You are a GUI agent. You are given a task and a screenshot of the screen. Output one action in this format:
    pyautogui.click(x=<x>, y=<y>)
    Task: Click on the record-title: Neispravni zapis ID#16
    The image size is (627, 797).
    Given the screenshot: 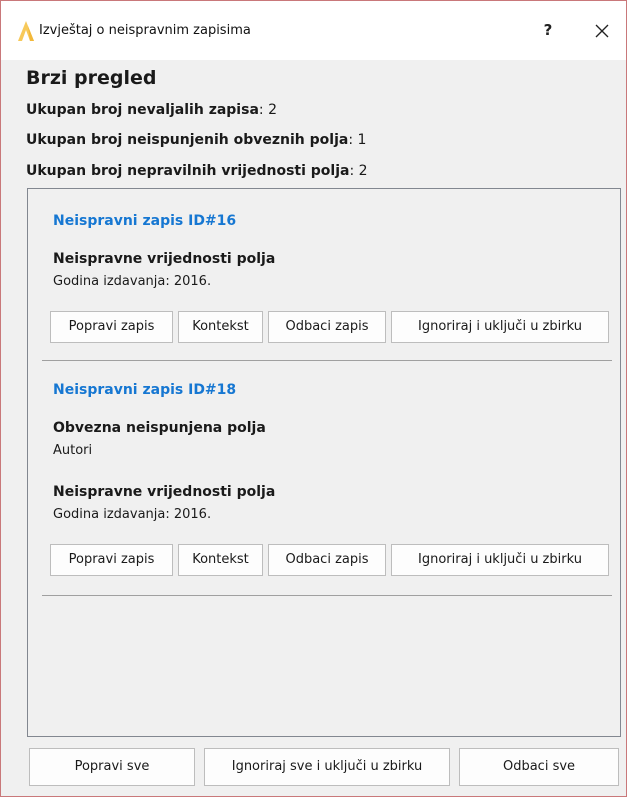 What is the action you would take?
    pyautogui.click(x=145, y=221)
    